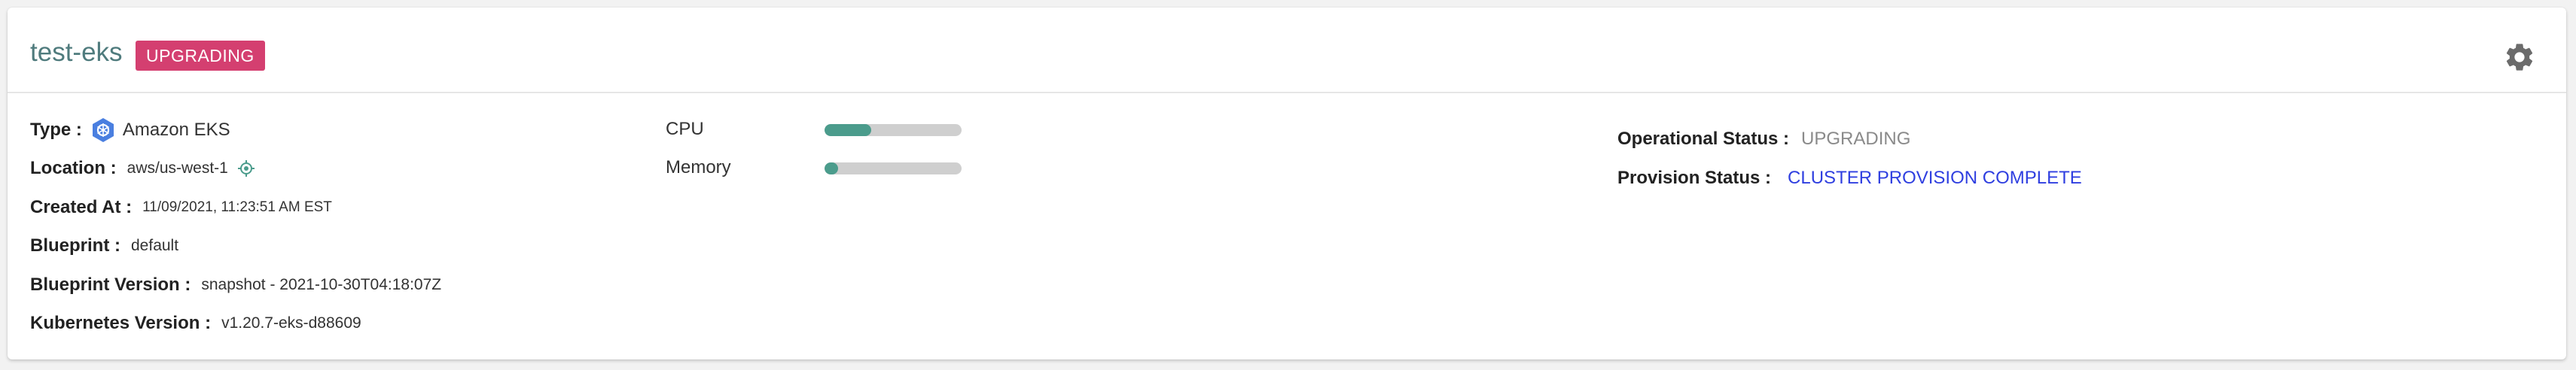  I want to click on memory-label: Memory, so click(698, 167).